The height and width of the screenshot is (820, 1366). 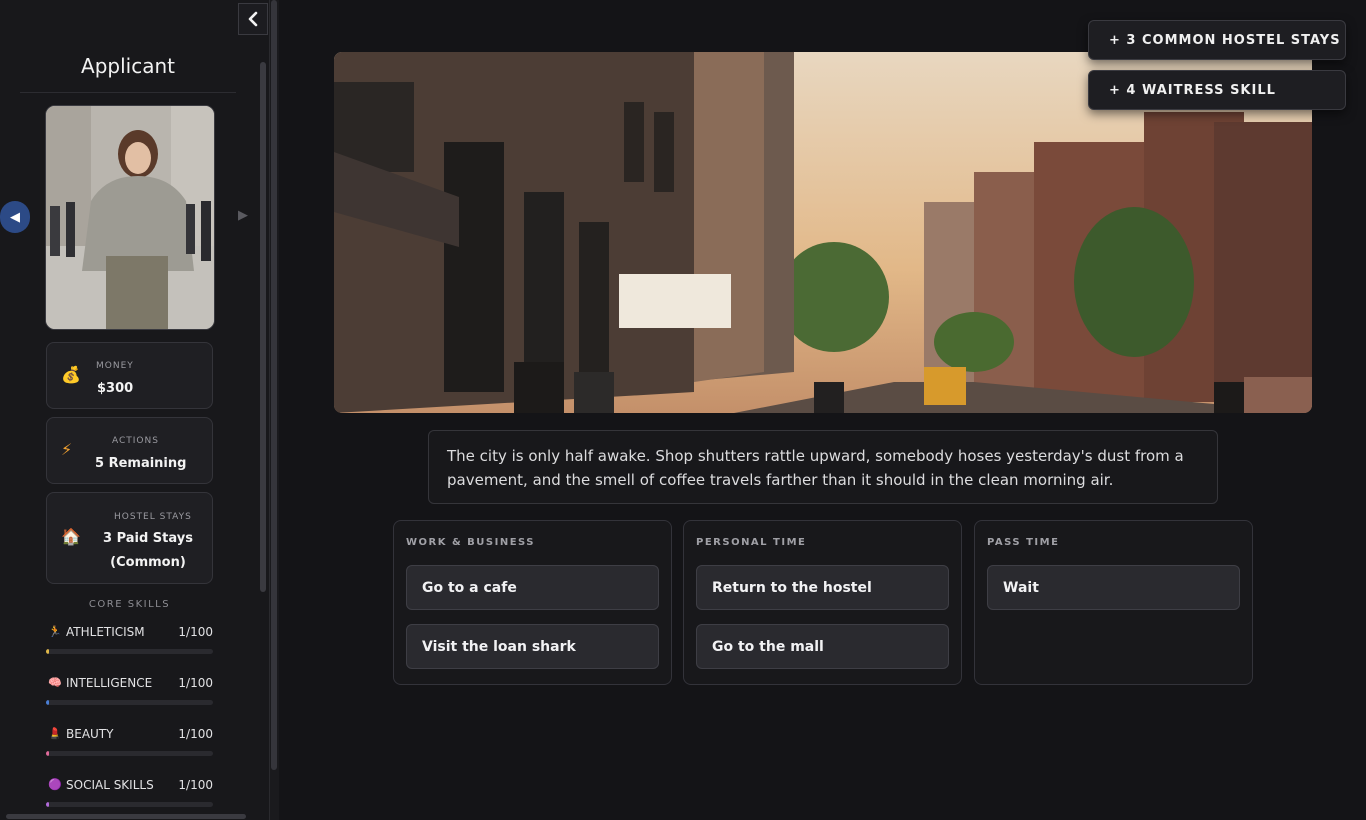 What do you see at coordinates (55, 682) in the screenshot?
I see `brain-icon: 🧠` at bounding box center [55, 682].